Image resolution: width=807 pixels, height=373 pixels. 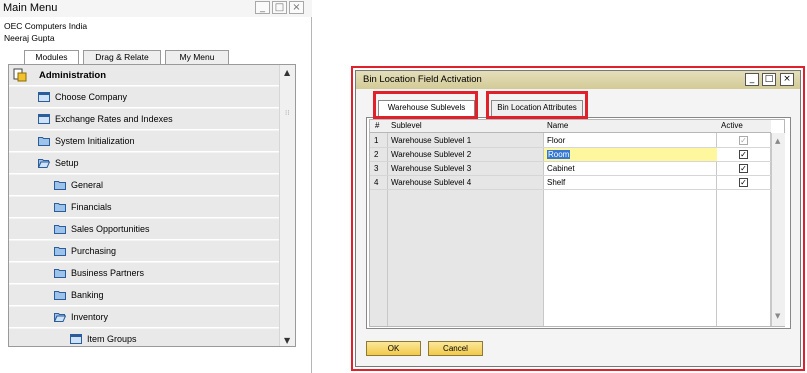 I want to click on module-tree-scrollbar: ▲ ⁞⁞ ▼, so click(x=287, y=205).